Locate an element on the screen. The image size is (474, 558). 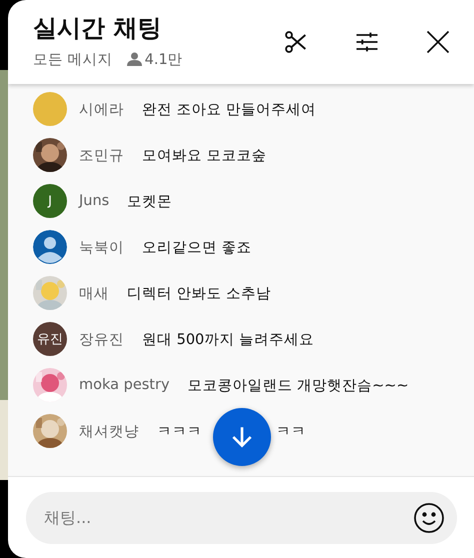
avatar: J is located at coordinates (50, 201).